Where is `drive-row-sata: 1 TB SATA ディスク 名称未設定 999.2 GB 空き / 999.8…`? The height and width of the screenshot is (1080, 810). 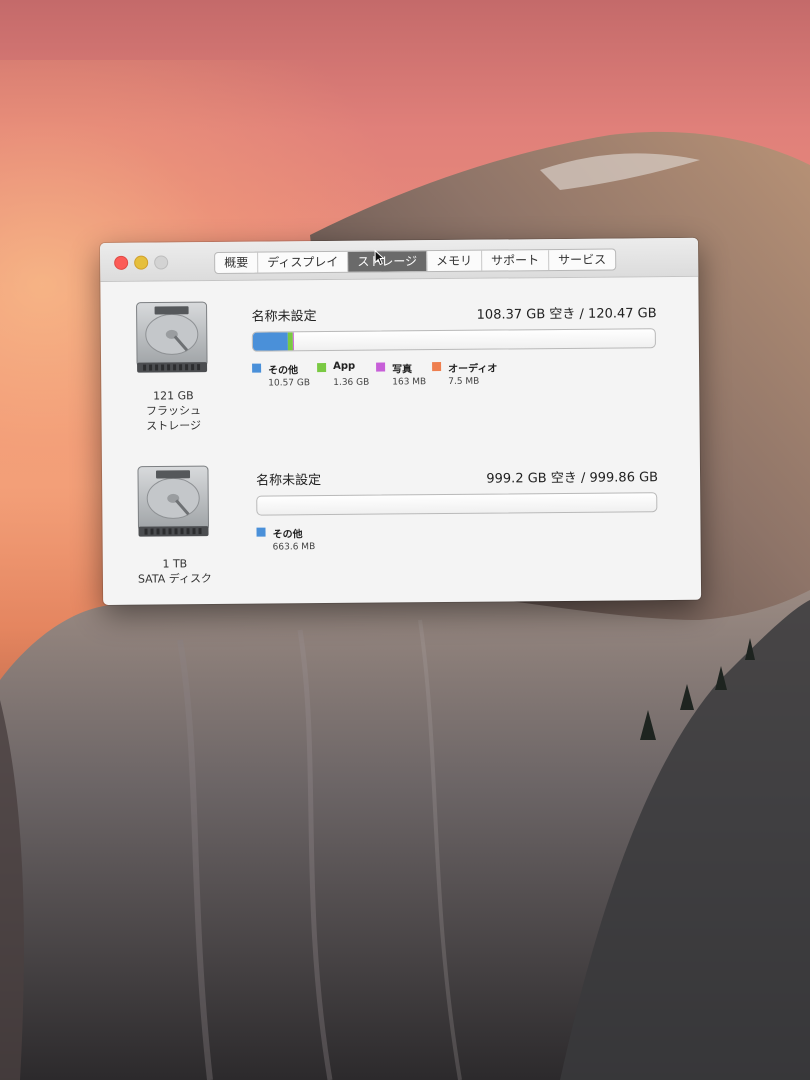 drive-row-sata: 1 TB SATA ディスク 名称未設定 999.2 GB 空き / 999.8… is located at coordinates (401, 523).